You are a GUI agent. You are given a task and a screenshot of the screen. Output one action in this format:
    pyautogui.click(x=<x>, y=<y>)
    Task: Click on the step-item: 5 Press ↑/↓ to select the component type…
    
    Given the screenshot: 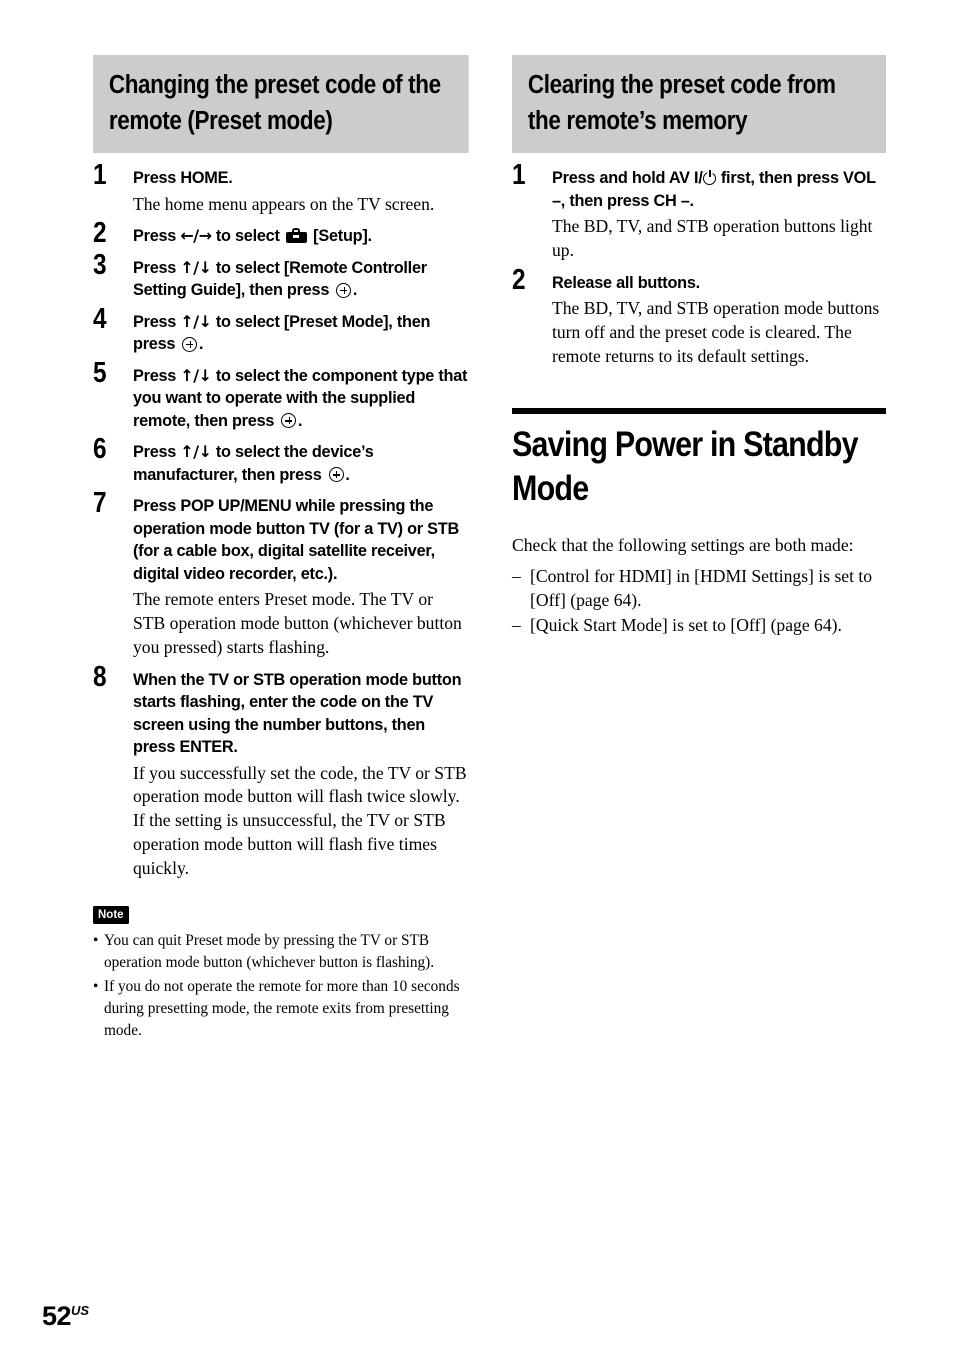 What is the action you would take?
    pyautogui.click(x=281, y=395)
    